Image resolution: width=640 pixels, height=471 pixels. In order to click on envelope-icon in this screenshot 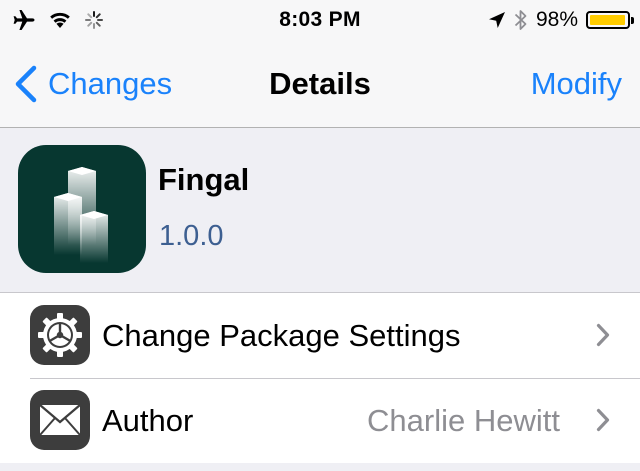, I will do `click(60, 420)`.